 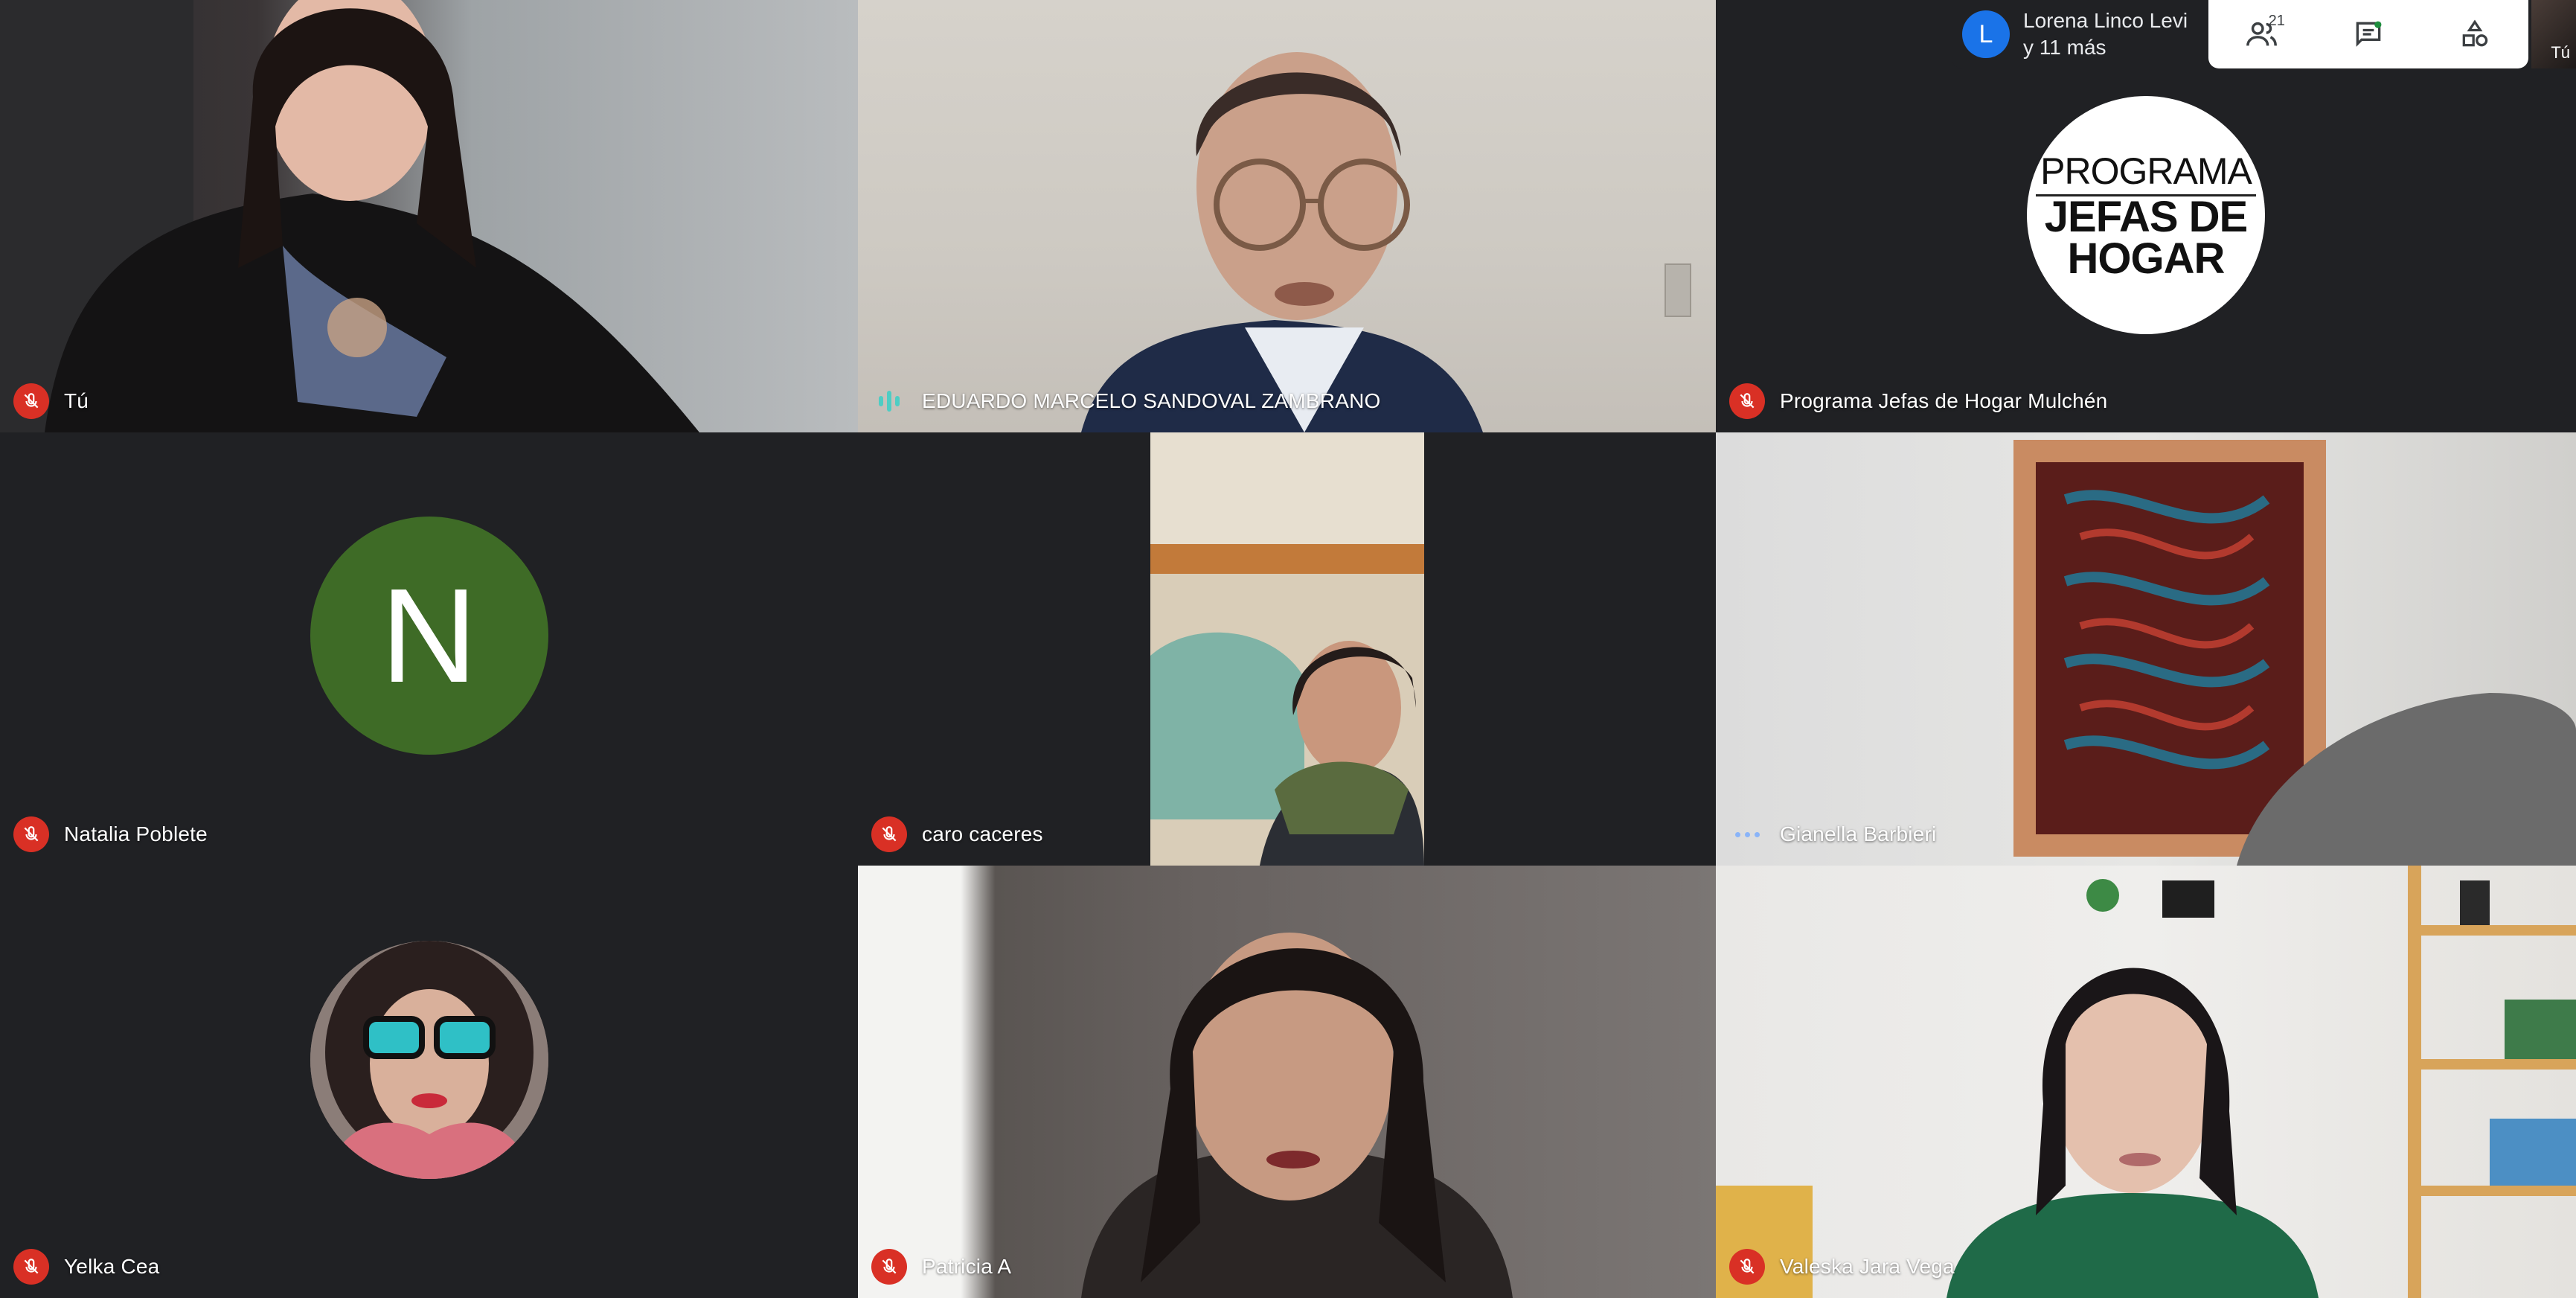 I want to click on activities-icon, so click(x=2475, y=33).